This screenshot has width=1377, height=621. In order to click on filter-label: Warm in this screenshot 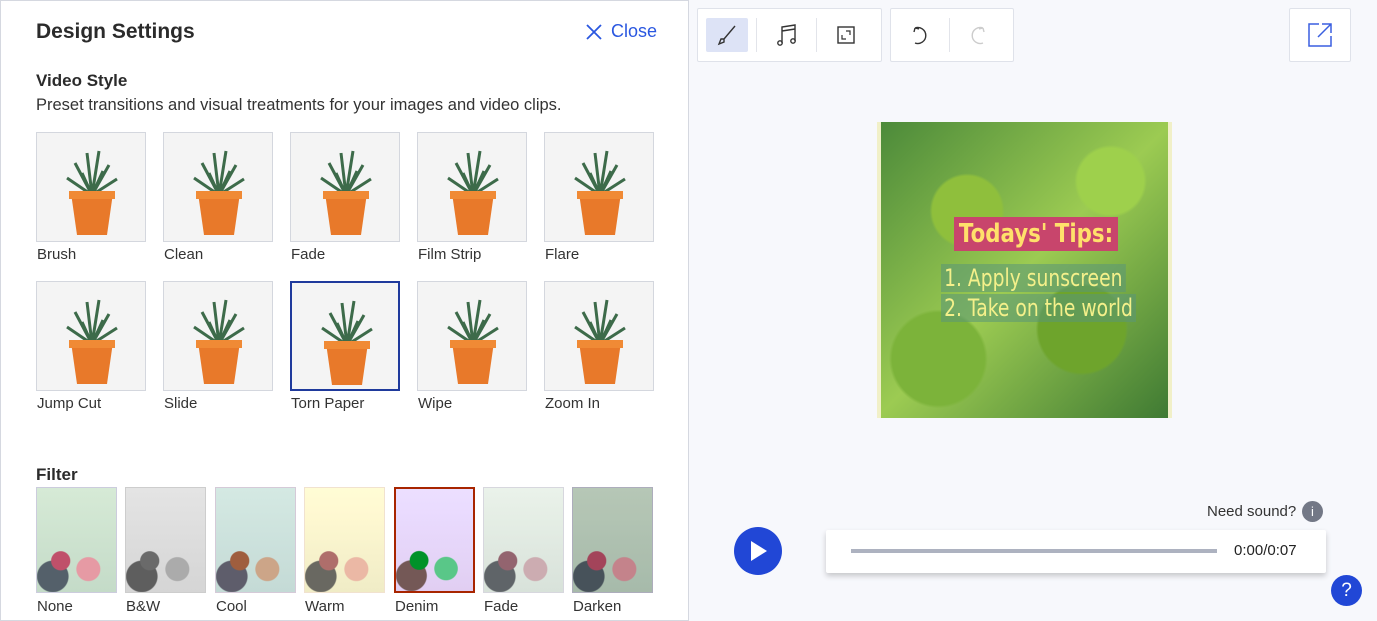, I will do `click(325, 606)`.